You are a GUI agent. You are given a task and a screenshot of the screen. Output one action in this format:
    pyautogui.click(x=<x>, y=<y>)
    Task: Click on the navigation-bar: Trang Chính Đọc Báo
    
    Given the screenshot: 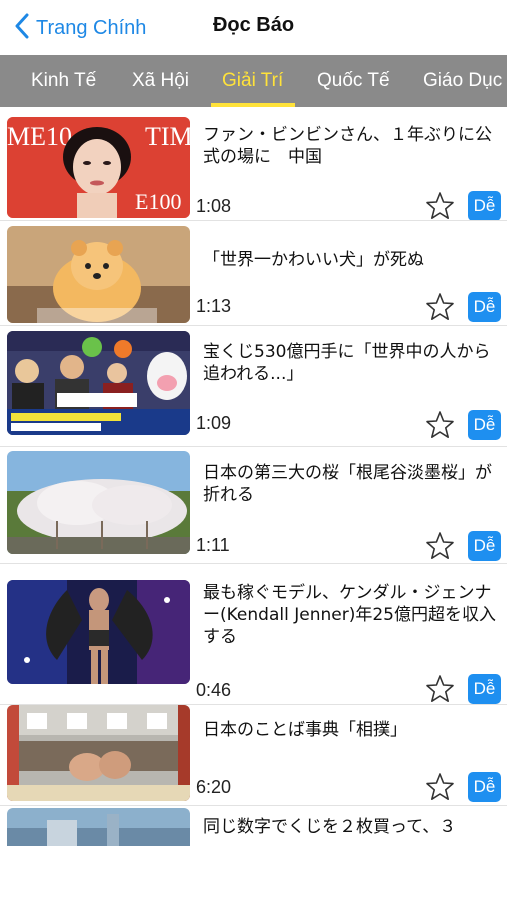 What is the action you would take?
    pyautogui.click(x=253, y=27)
    